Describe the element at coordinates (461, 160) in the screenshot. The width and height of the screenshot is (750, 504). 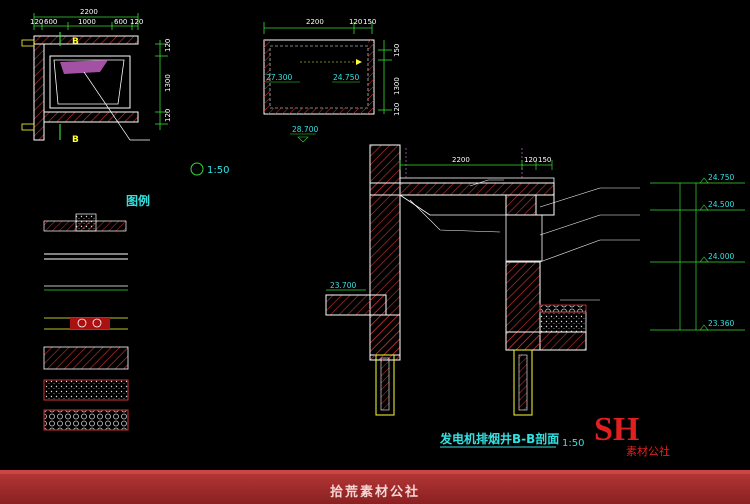
I see `sec-dim-1: 2200` at that location.